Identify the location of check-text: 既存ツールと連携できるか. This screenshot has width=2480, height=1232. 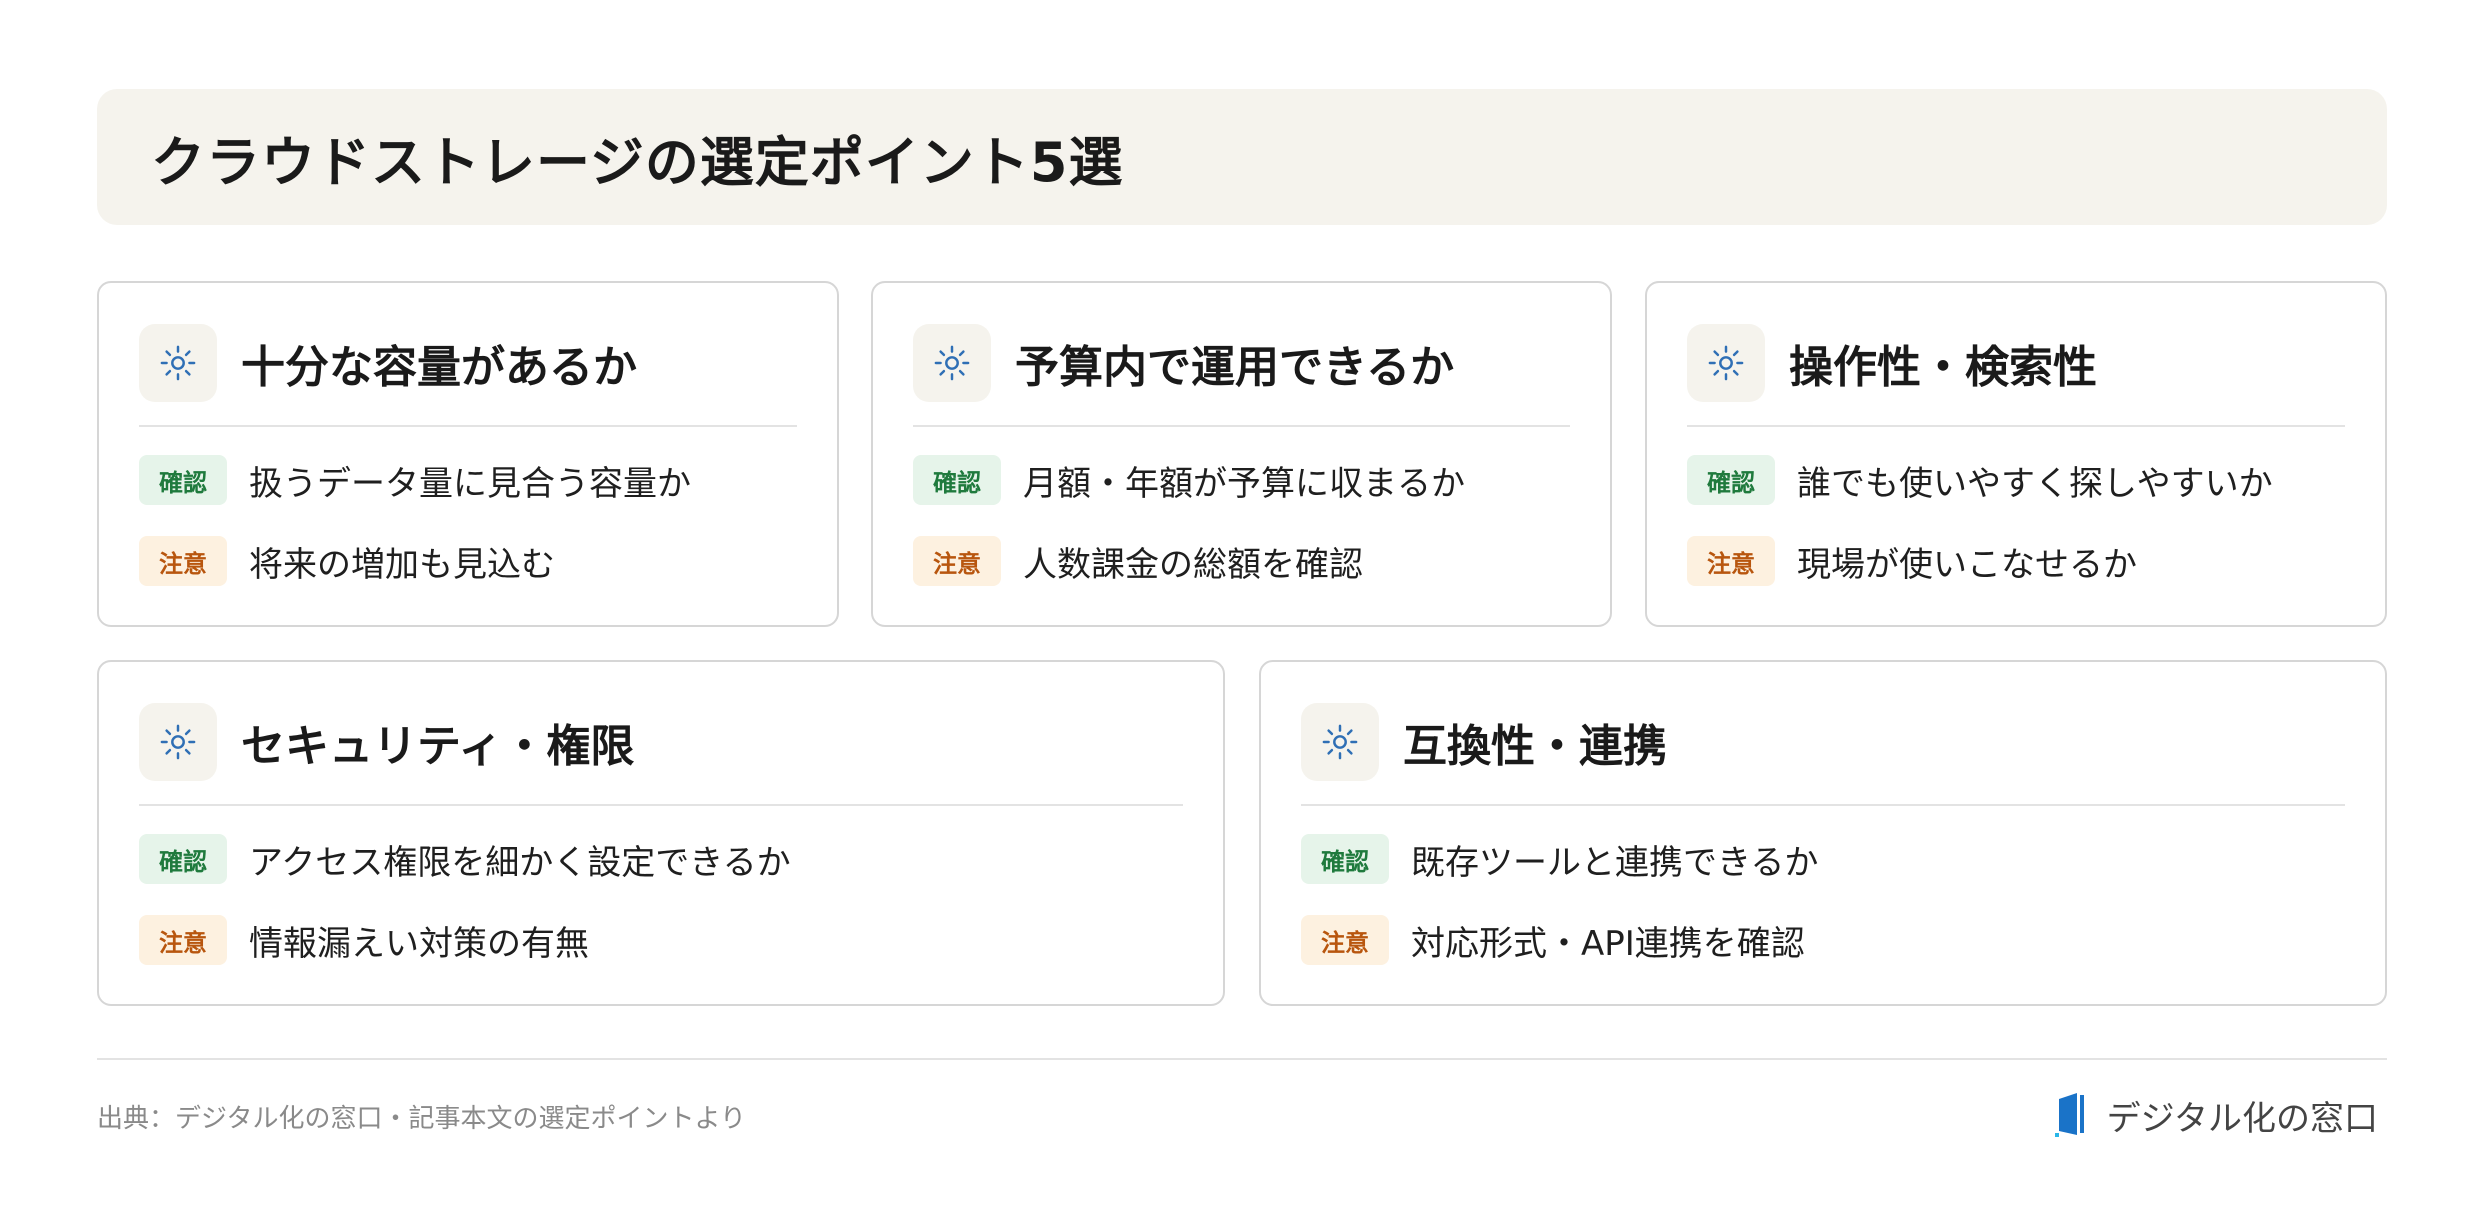
(1615, 862).